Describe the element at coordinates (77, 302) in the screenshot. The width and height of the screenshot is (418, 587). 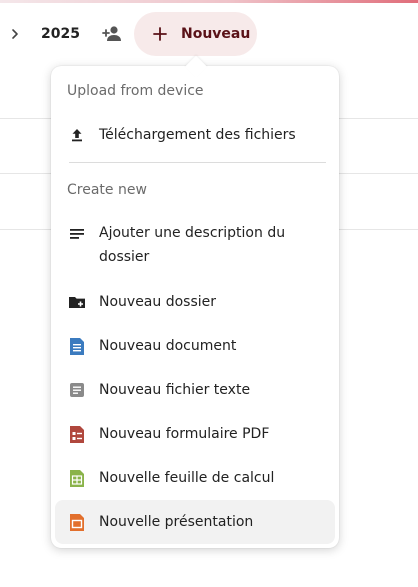
I see `new-folder-icon` at that location.